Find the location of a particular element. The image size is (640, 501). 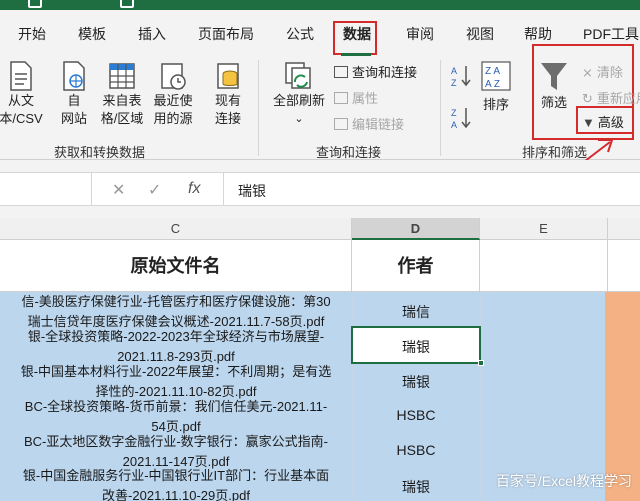

reapply-icon: ↻ is located at coordinates (587, 98).